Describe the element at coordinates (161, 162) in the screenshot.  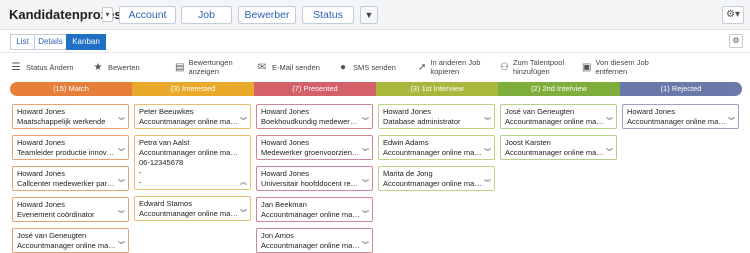
I see `candidate-detail: 06-12345678` at that location.